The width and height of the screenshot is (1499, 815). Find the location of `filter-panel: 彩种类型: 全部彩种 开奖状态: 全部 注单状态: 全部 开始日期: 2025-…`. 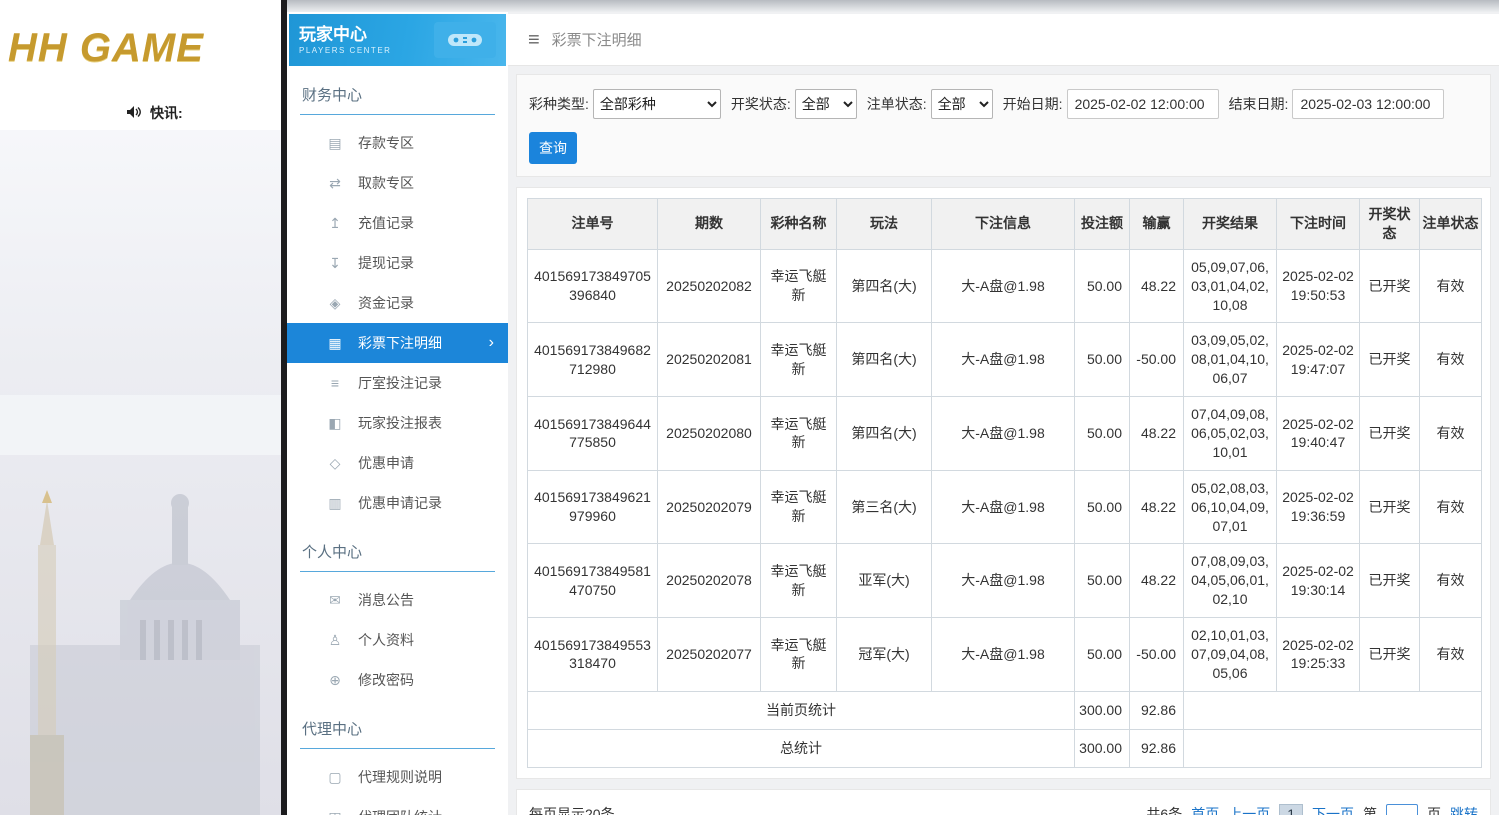

filter-panel: 彩种类型: 全部彩种 开奖状态: 全部 注单状态: 全部 开始日期: 2025-… is located at coordinates (1003, 125).